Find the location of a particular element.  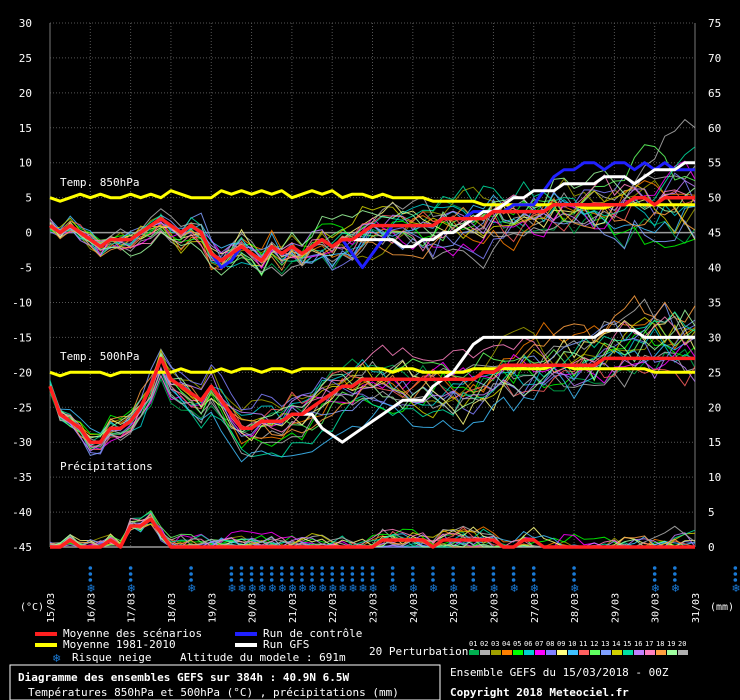

x-tick-label: 24/03 is located at coordinates (414, 608).